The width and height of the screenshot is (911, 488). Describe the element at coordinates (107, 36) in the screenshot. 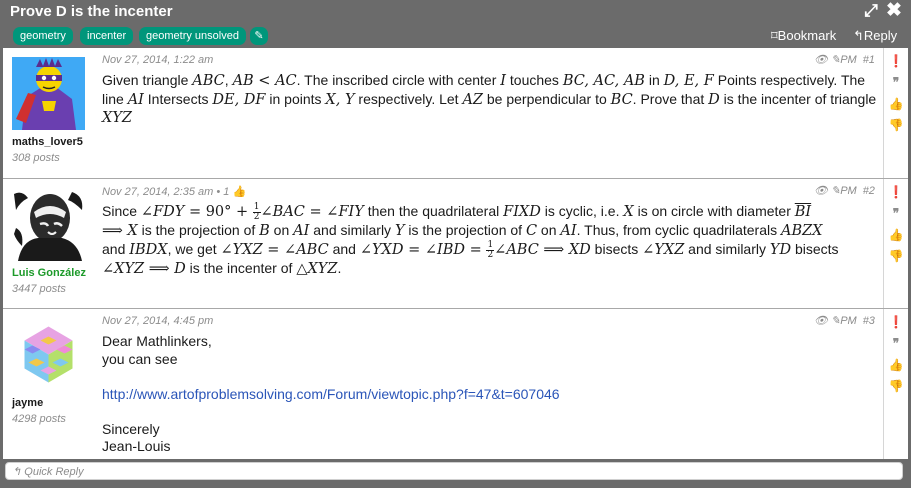

I see `tag-incenter: incenter` at that location.